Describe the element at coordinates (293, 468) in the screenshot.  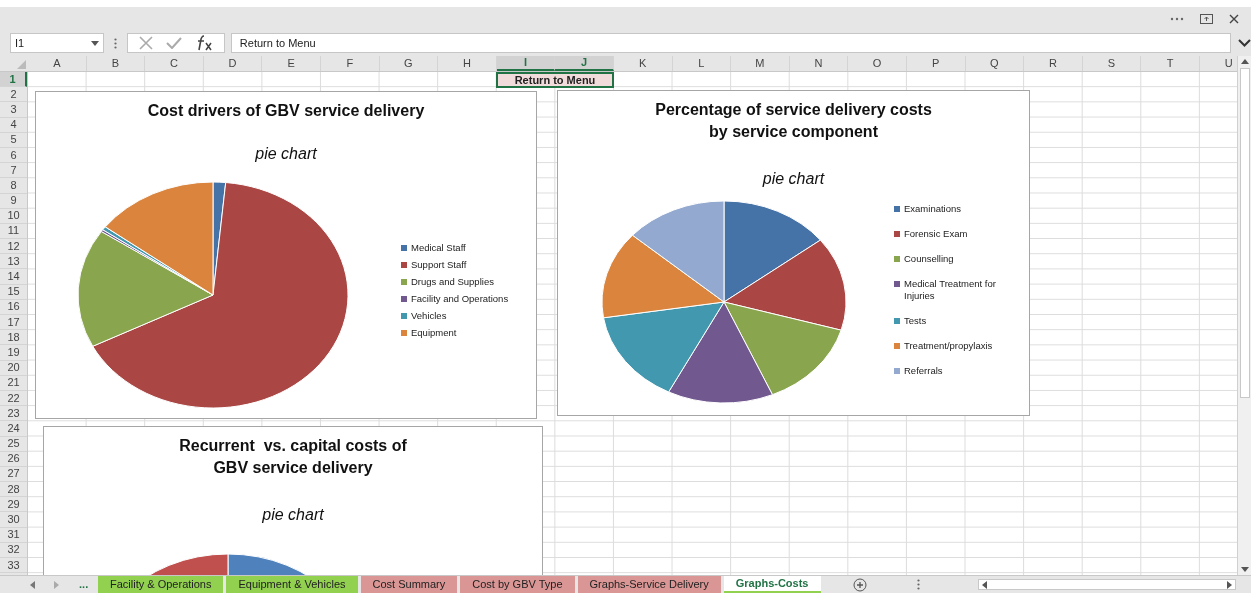
I see `chart-title: GBV service delivery` at that location.